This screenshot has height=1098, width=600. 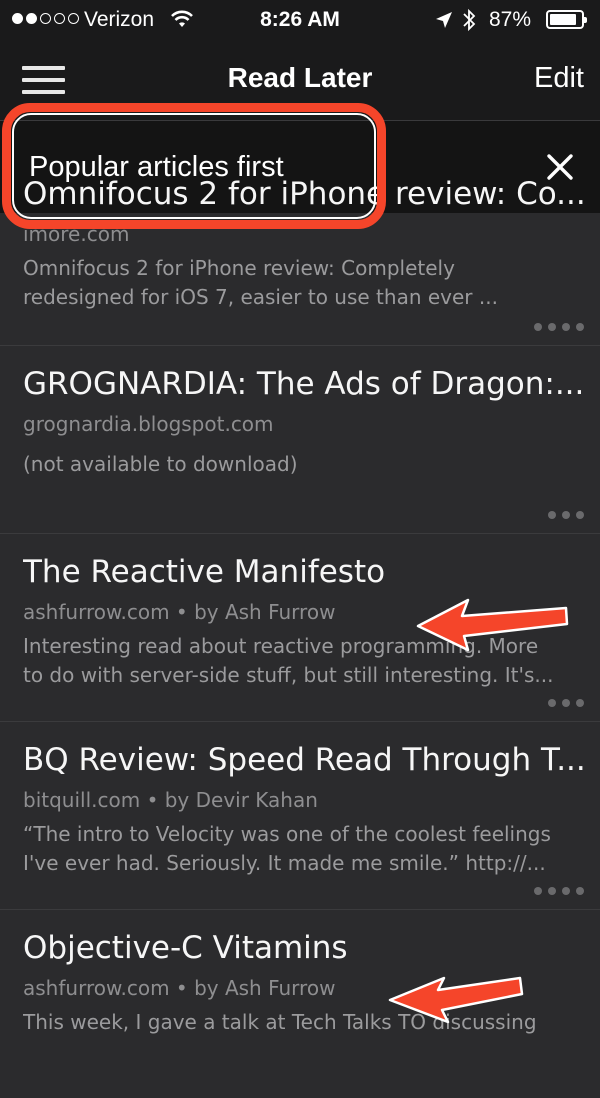 What do you see at coordinates (469, 20) in the screenshot?
I see `bluetooth-icon` at bounding box center [469, 20].